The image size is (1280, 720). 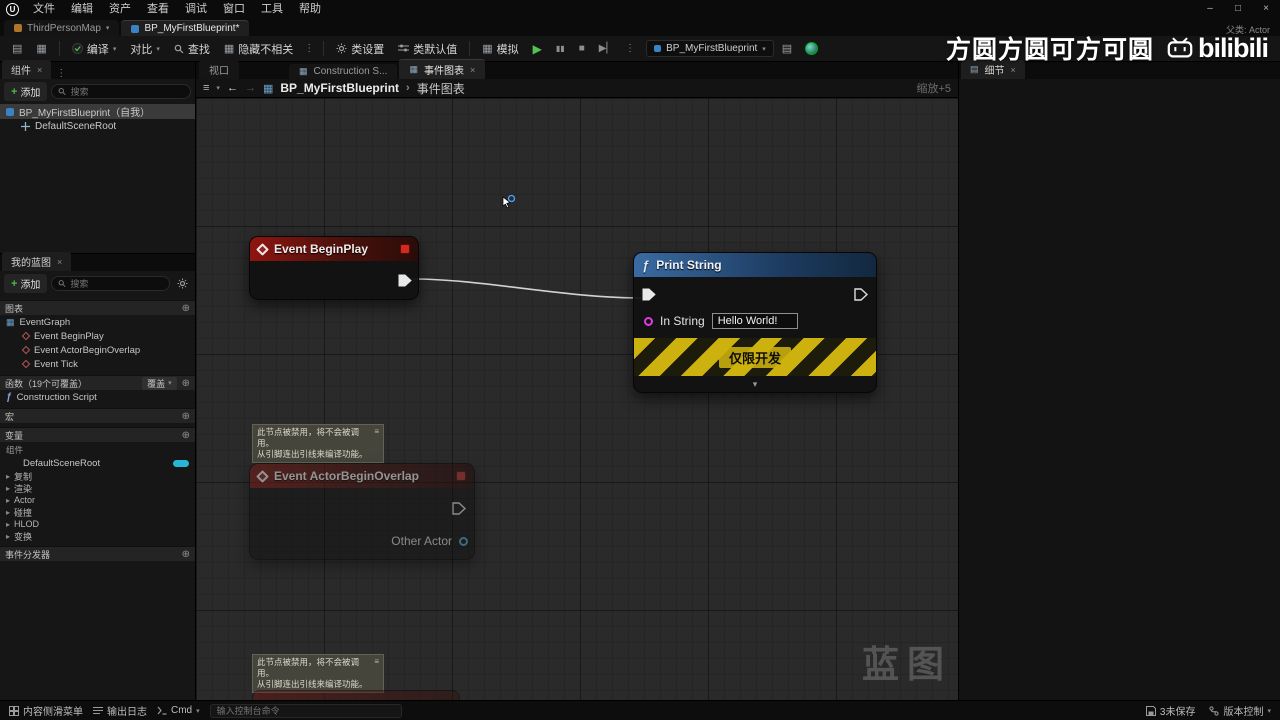 I want to click on components-search-input, so click(x=127, y=91).